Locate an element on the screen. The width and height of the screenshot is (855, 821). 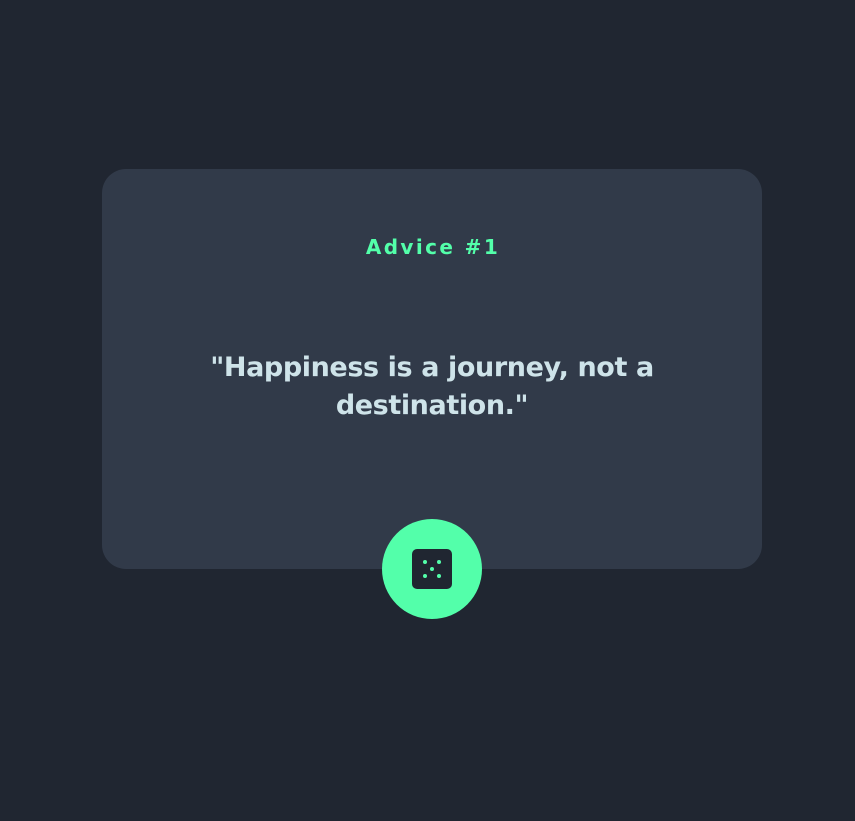
dice-icon is located at coordinates (432, 569).